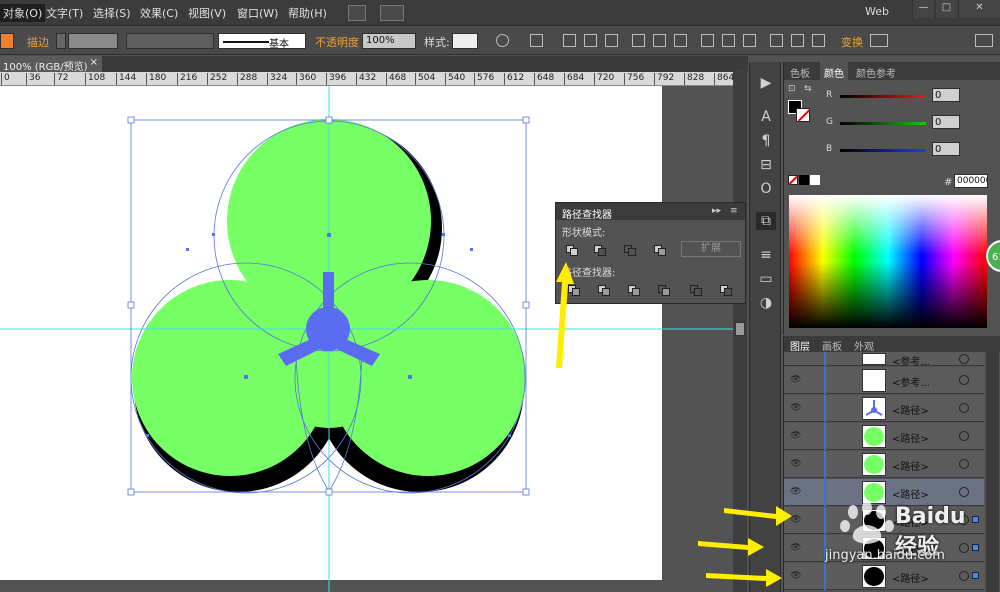 The height and width of the screenshot is (592, 1000). Describe the element at coordinates (766, 189) in the screenshot. I see `opentype-icon: O` at that location.